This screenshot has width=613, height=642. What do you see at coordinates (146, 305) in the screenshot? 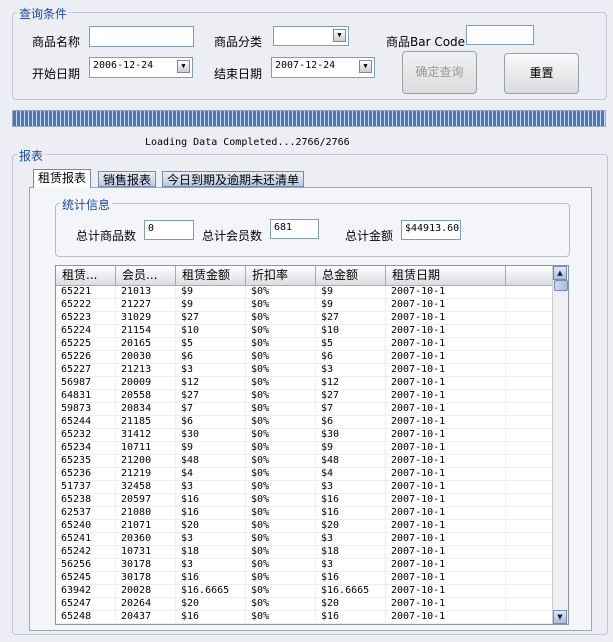
I see `table-cell: 21227` at bounding box center [146, 305].